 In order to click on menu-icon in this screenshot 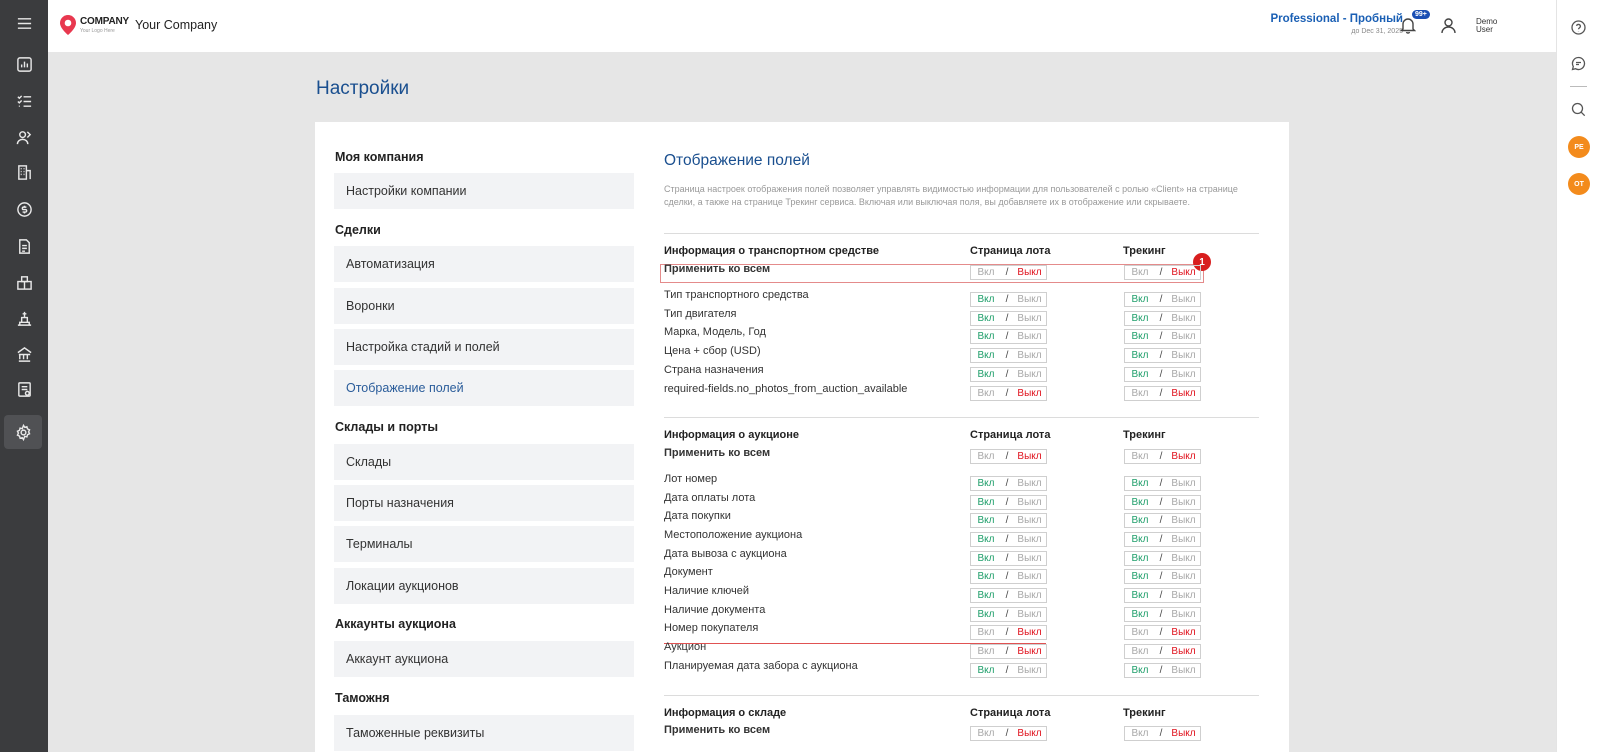, I will do `click(24, 23)`.